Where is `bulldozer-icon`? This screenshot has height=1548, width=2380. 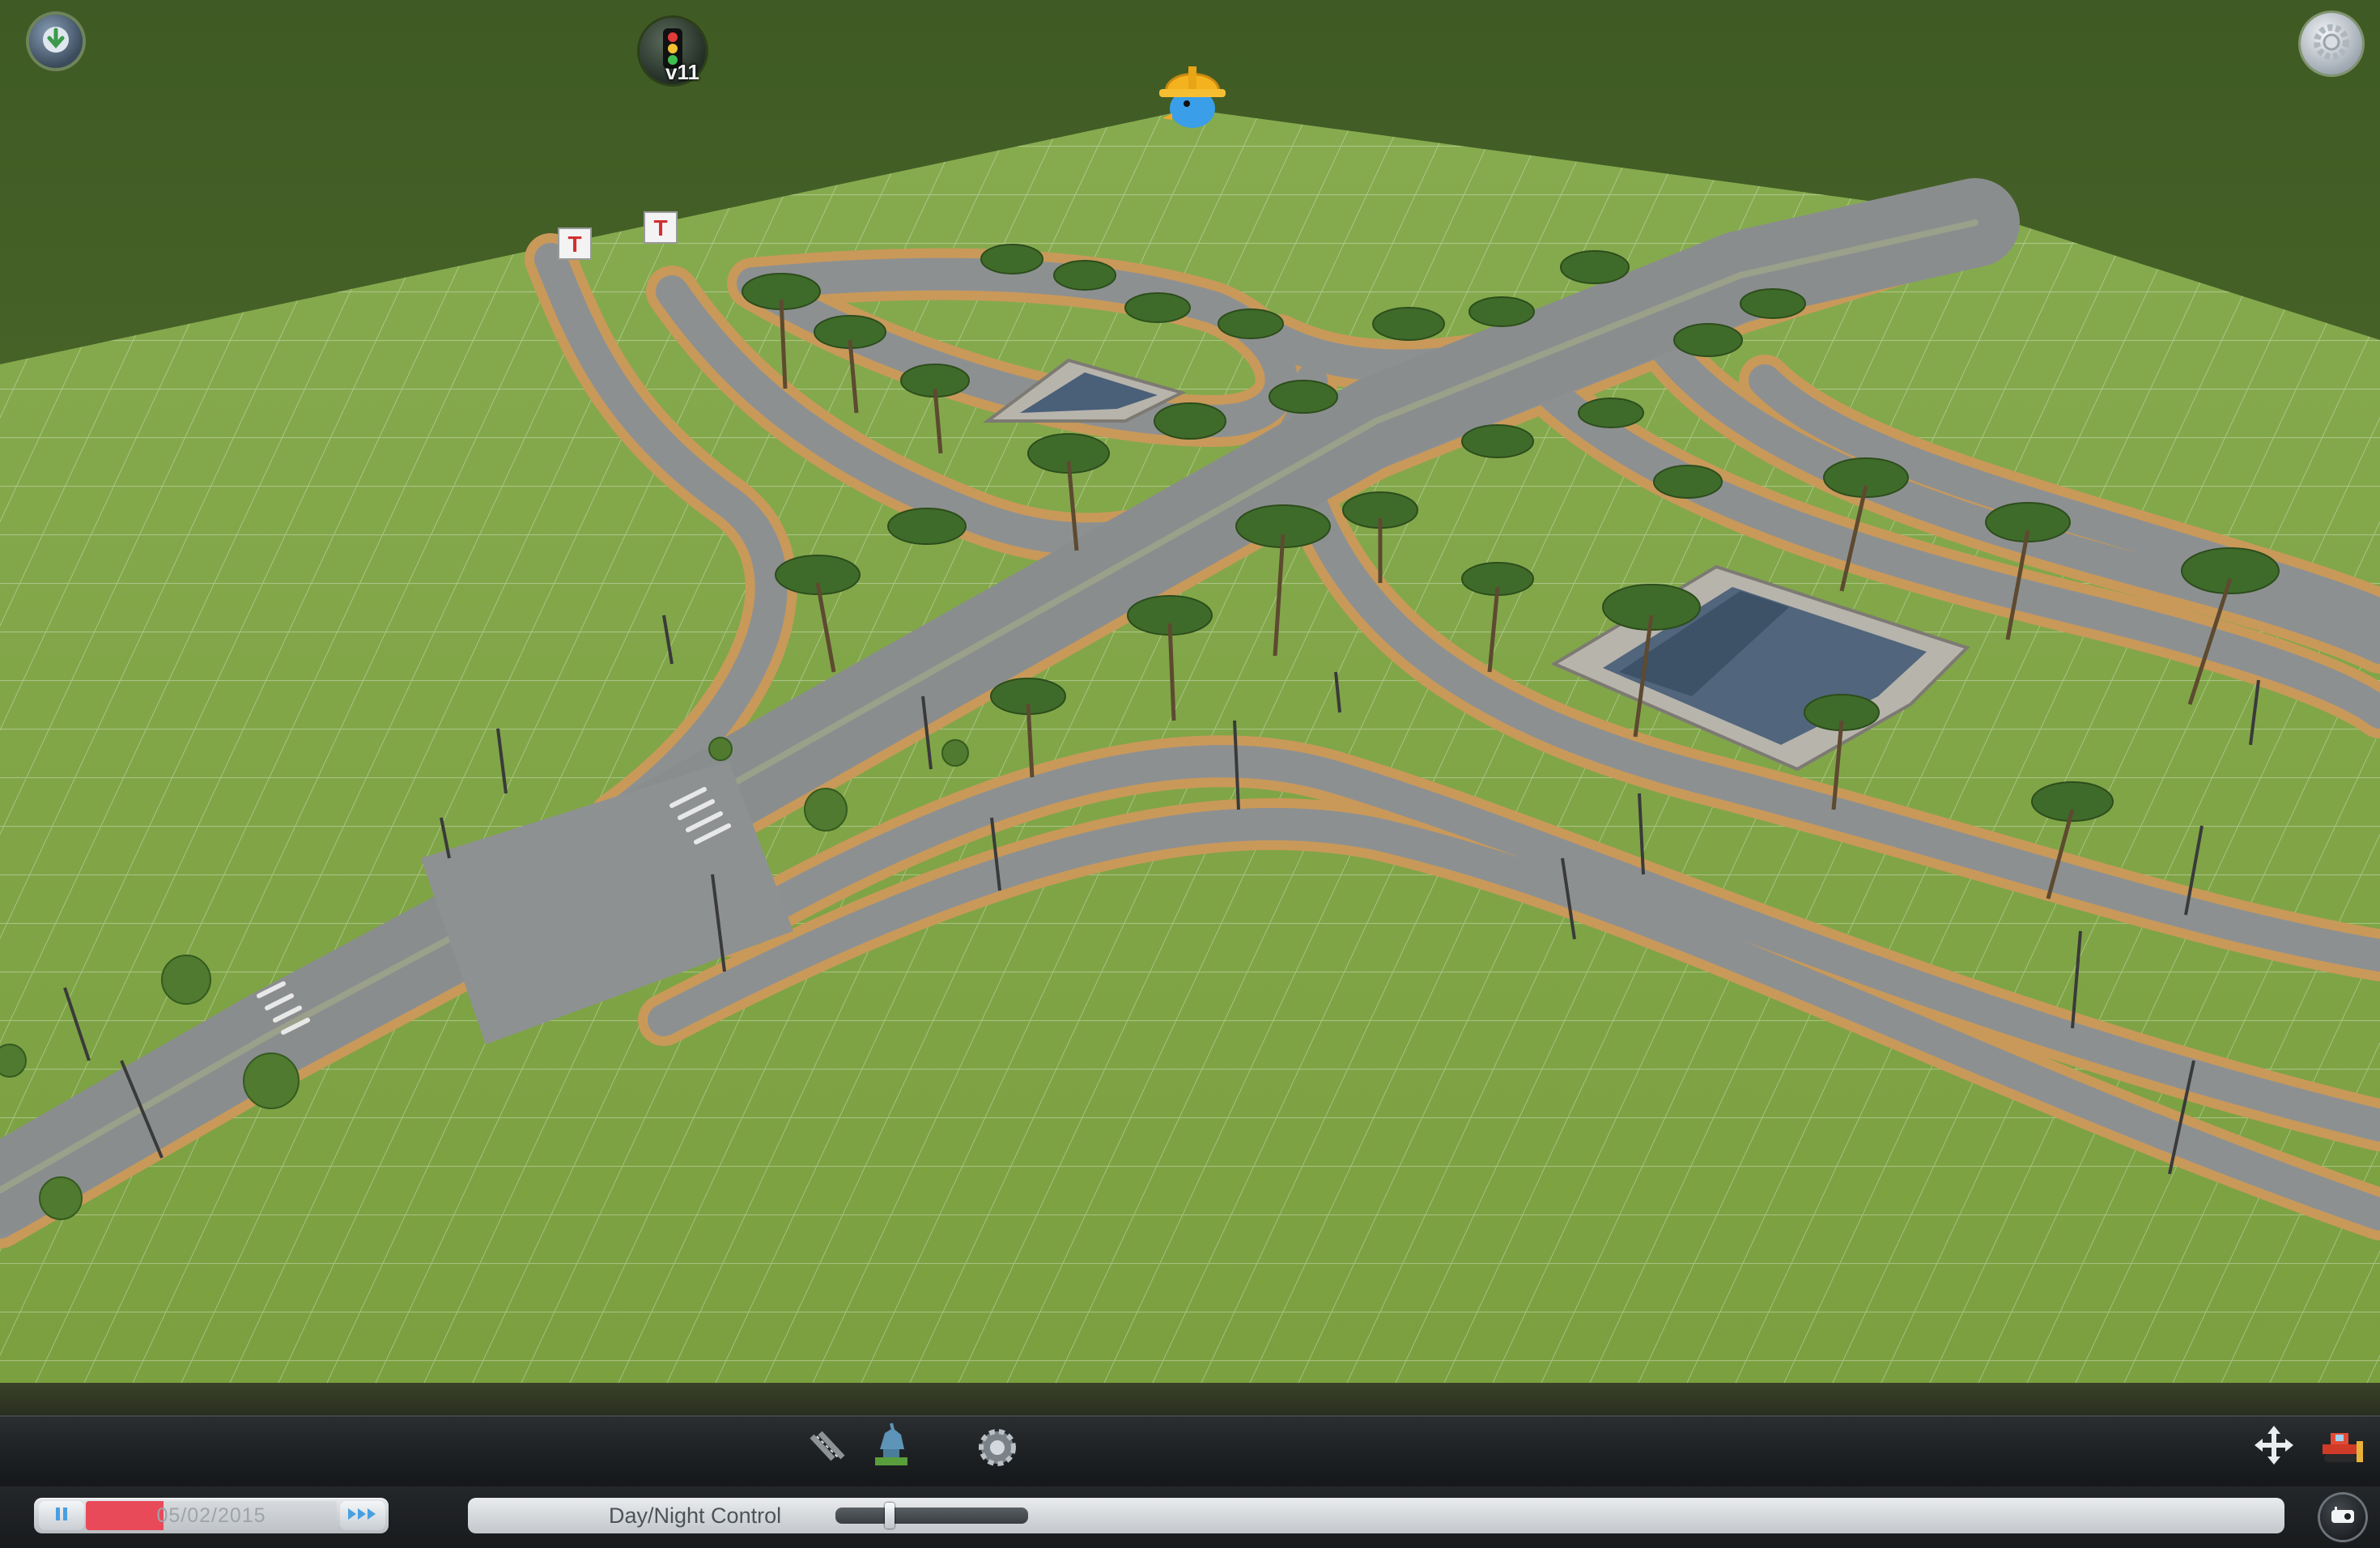
bulldozer-icon is located at coordinates (2341, 1447).